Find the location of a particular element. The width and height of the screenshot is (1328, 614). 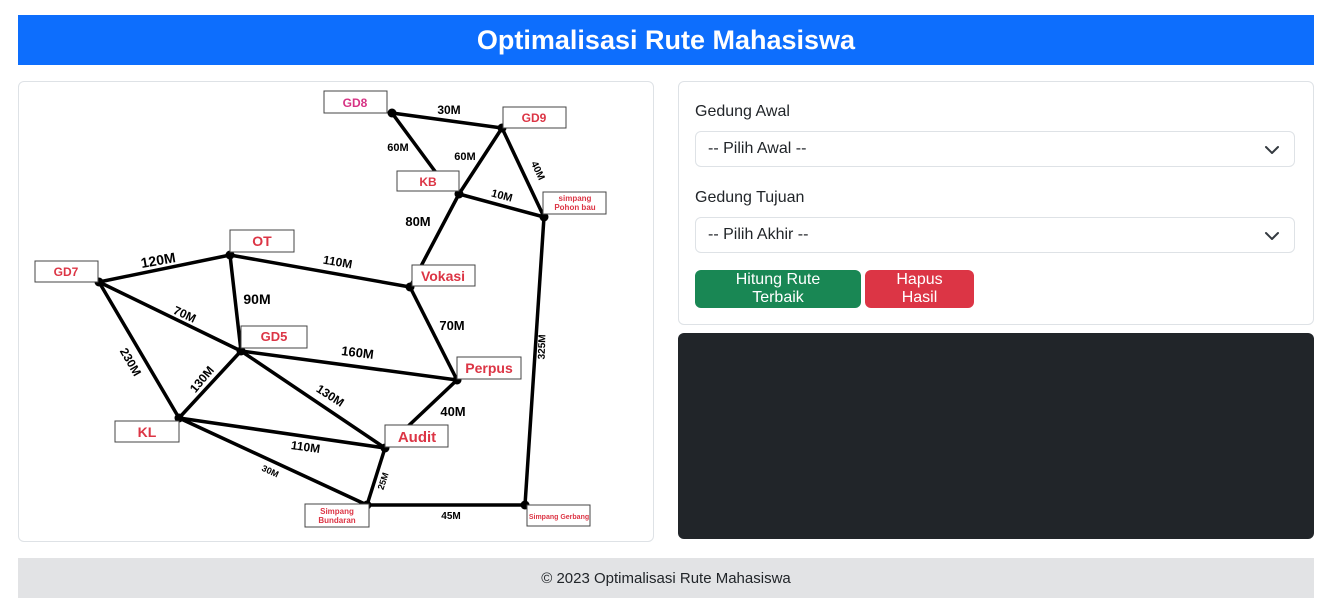

page-title: Optimalisasi Rute Mahasiswa is located at coordinates (666, 39).